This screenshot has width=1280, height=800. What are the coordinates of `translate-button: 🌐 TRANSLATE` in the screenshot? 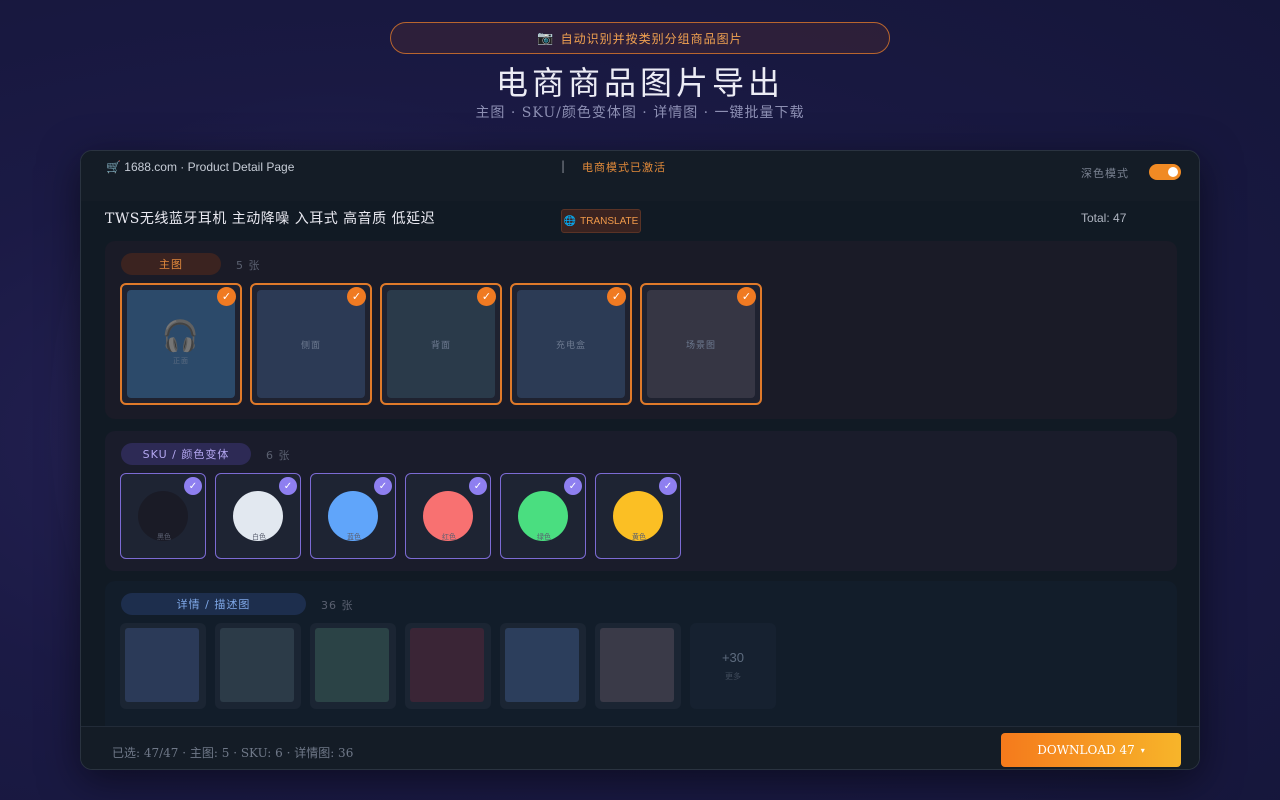 It's located at (601, 221).